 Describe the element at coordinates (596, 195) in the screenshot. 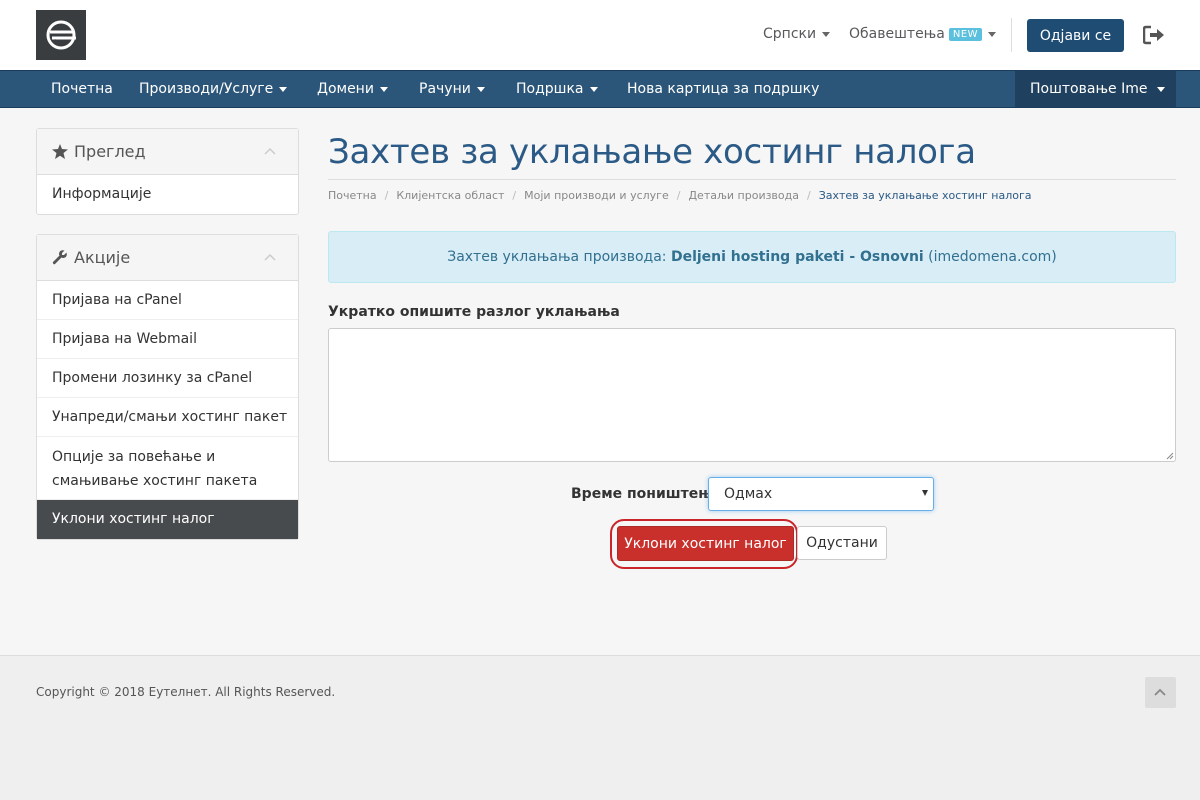

I see `breadcrumb-my-services: Моји производи и услуге` at that location.